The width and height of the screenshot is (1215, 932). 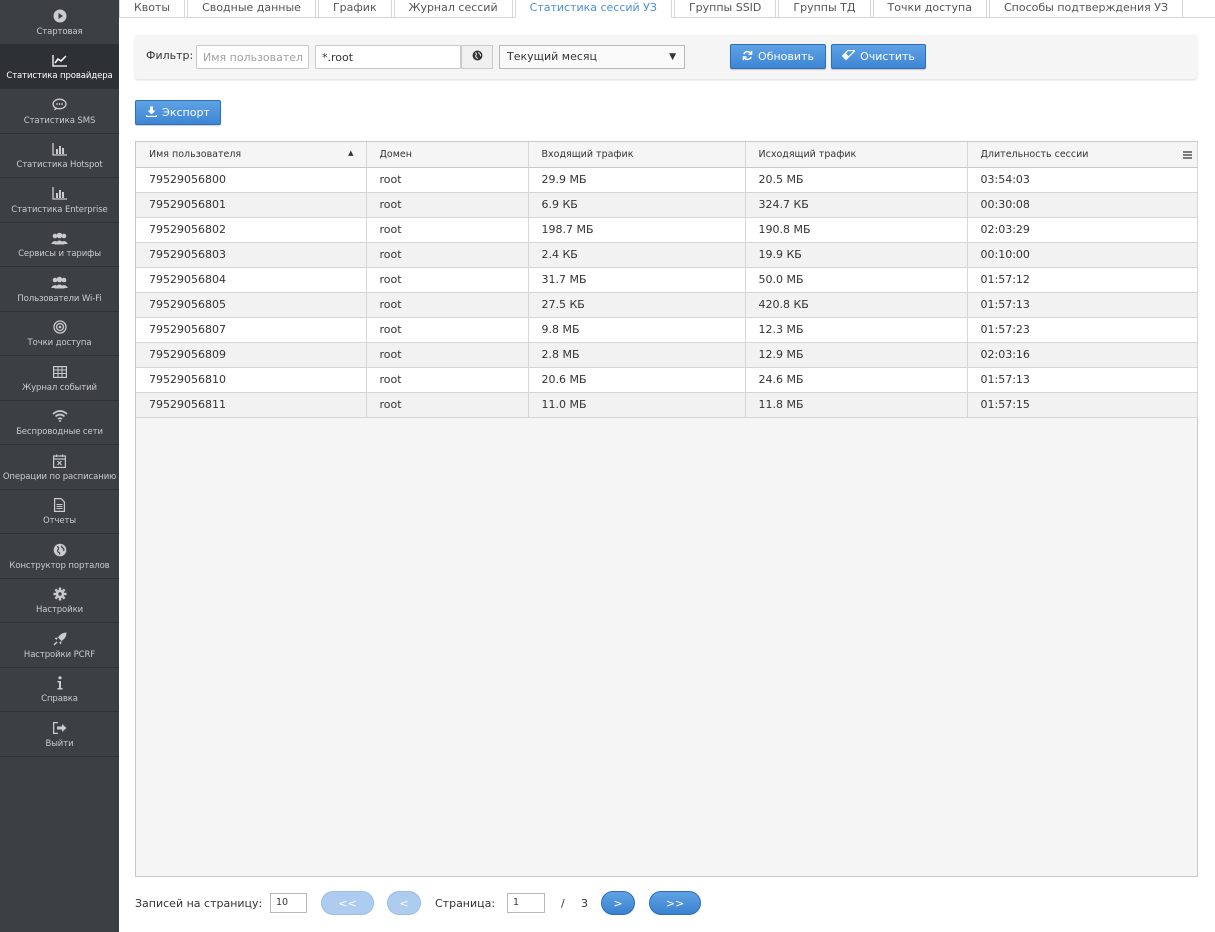 What do you see at coordinates (878, 56) in the screenshot?
I see `clear-button: Очистить` at bounding box center [878, 56].